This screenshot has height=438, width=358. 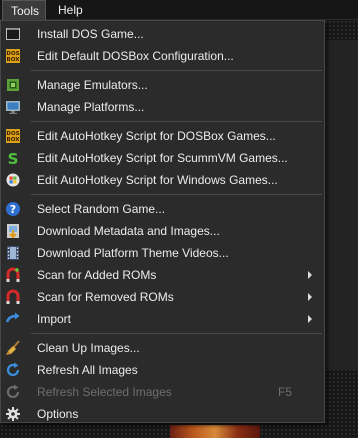 I want to click on refresh-icon, so click(x=13, y=370).